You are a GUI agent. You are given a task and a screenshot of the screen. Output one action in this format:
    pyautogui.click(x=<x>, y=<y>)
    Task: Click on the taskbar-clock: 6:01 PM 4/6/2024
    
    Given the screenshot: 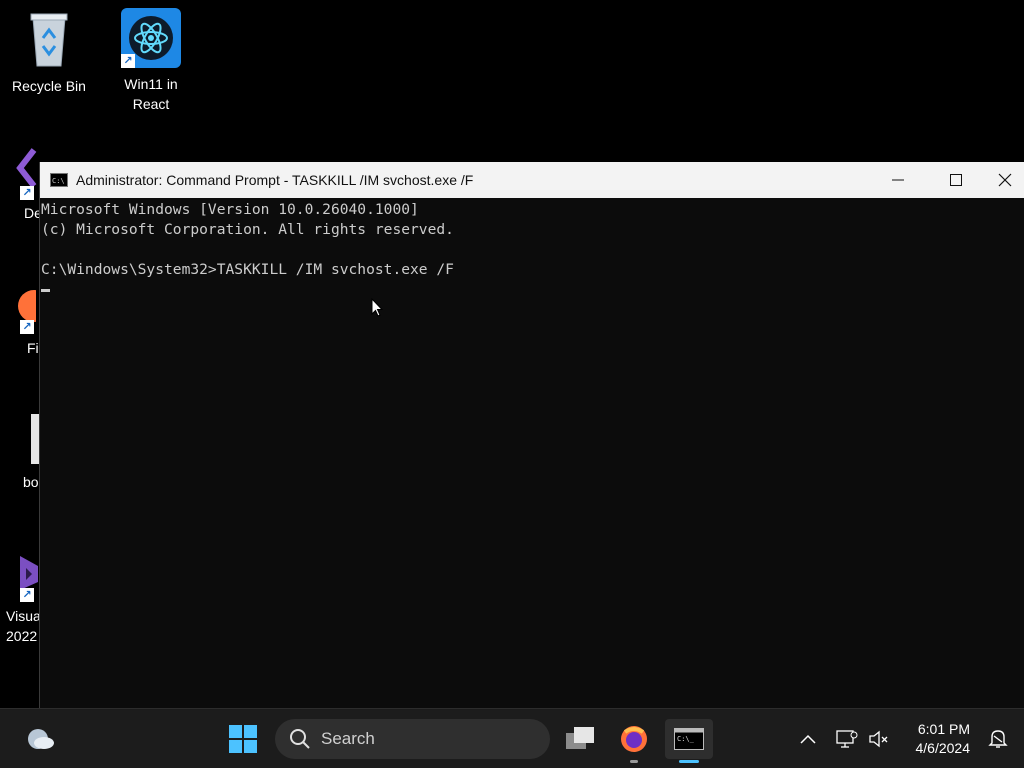 What is the action you would take?
    pyautogui.click(x=943, y=739)
    